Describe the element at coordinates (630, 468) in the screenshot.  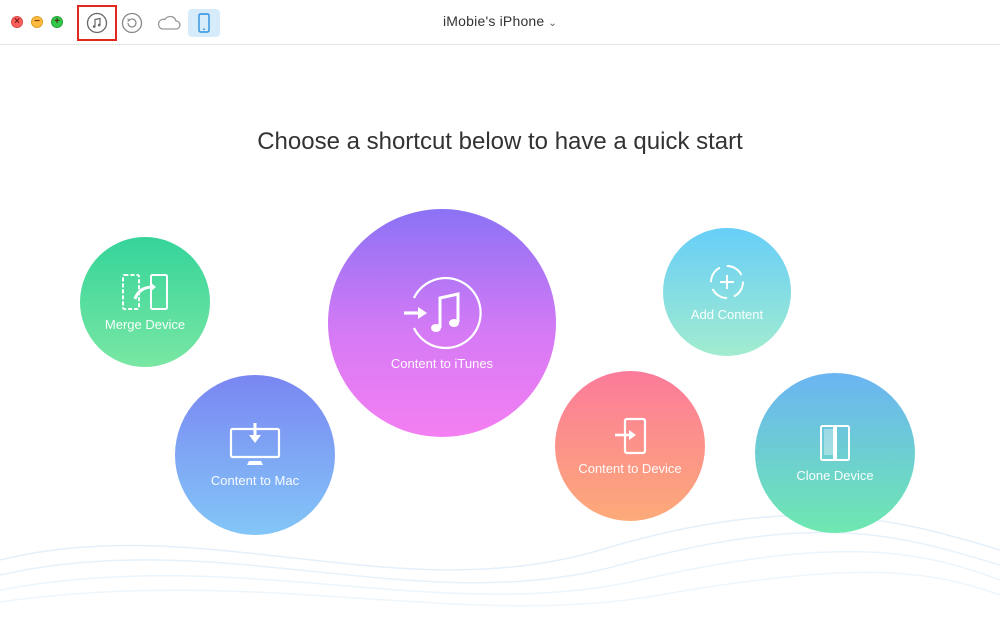
I see `shortcut-label: Content to Device` at that location.